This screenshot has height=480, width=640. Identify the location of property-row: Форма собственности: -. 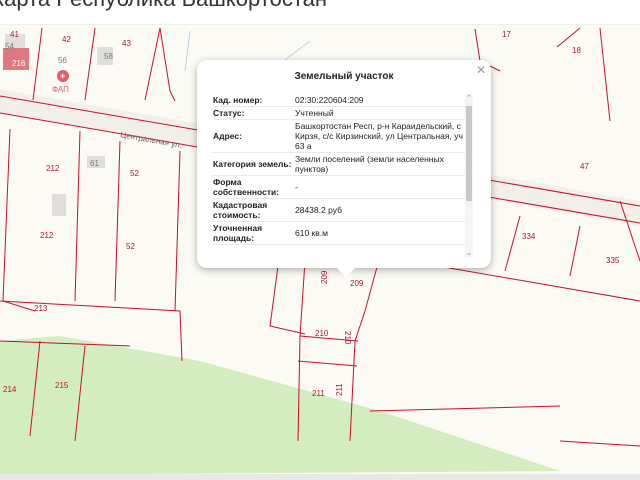
(339, 187).